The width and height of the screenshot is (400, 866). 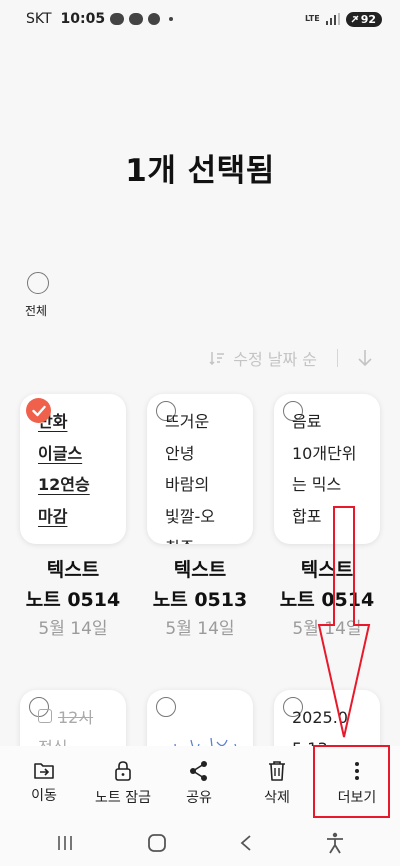 What do you see at coordinates (190, 478) in the screenshot?
I see `note-preview: 뜨거운 안녕 바람의 빛깔-오 취주` at bounding box center [190, 478].